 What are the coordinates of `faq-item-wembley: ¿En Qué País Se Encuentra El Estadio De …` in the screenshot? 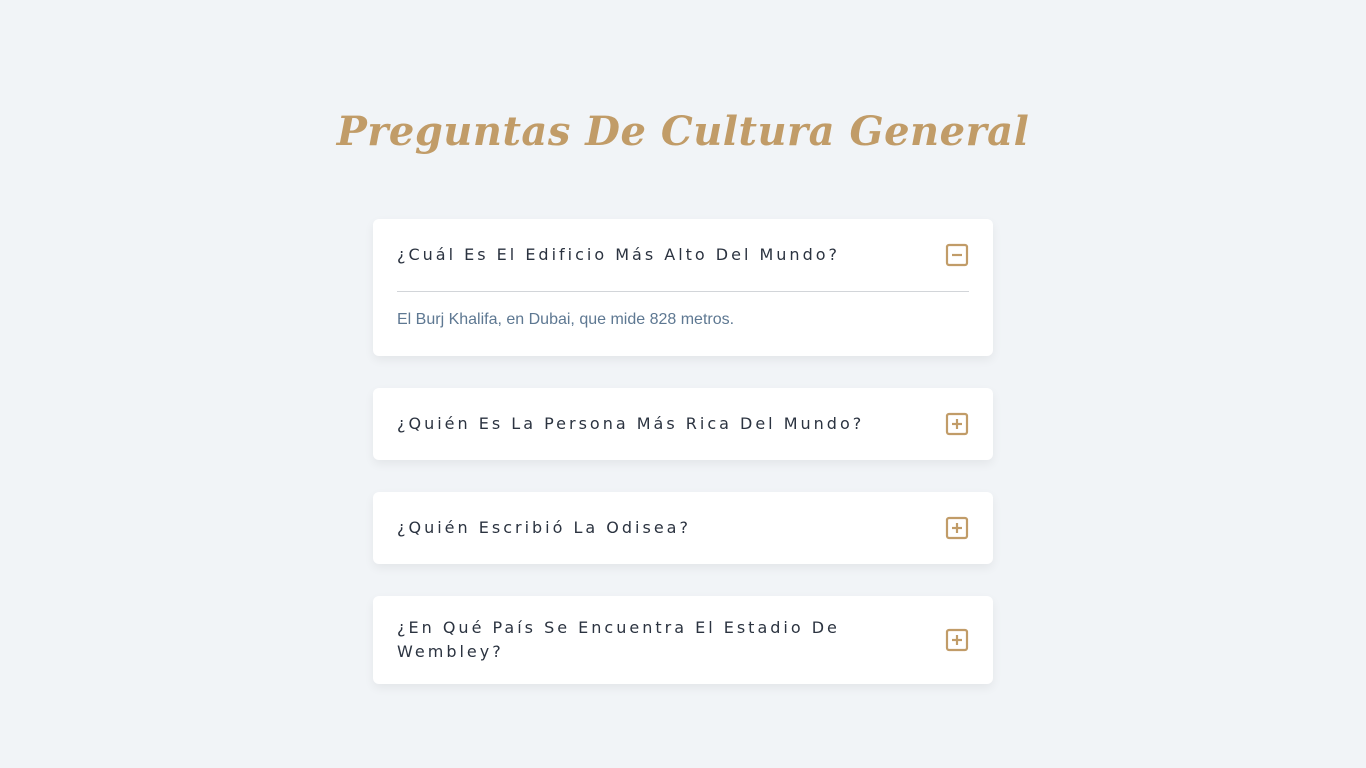 It's located at (683, 640).